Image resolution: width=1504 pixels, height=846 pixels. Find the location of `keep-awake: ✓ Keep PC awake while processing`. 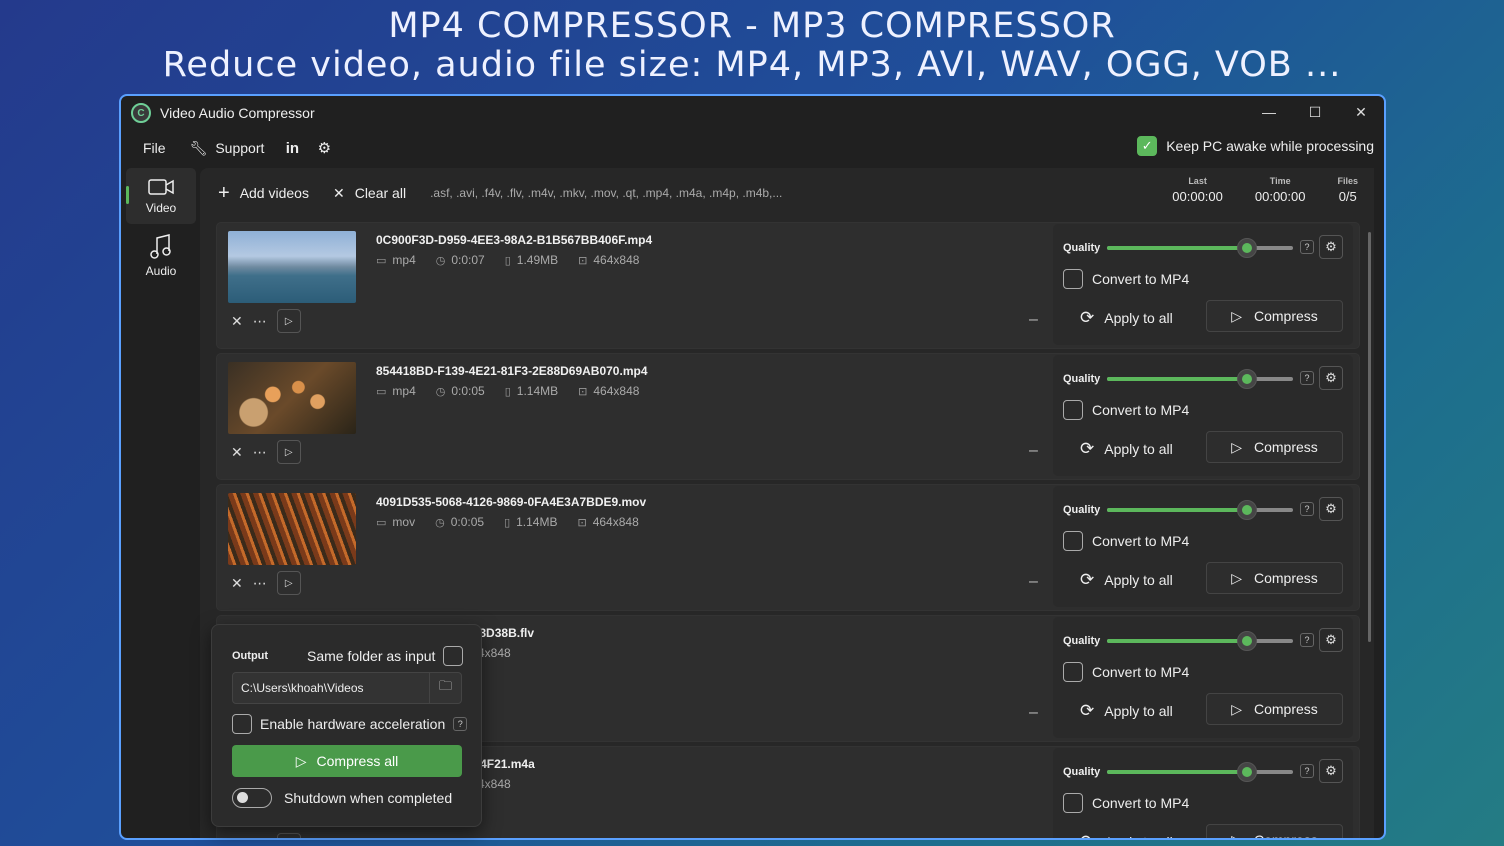

keep-awake: ✓ Keep PC awake while processing is located at coordinates (1255, 146).